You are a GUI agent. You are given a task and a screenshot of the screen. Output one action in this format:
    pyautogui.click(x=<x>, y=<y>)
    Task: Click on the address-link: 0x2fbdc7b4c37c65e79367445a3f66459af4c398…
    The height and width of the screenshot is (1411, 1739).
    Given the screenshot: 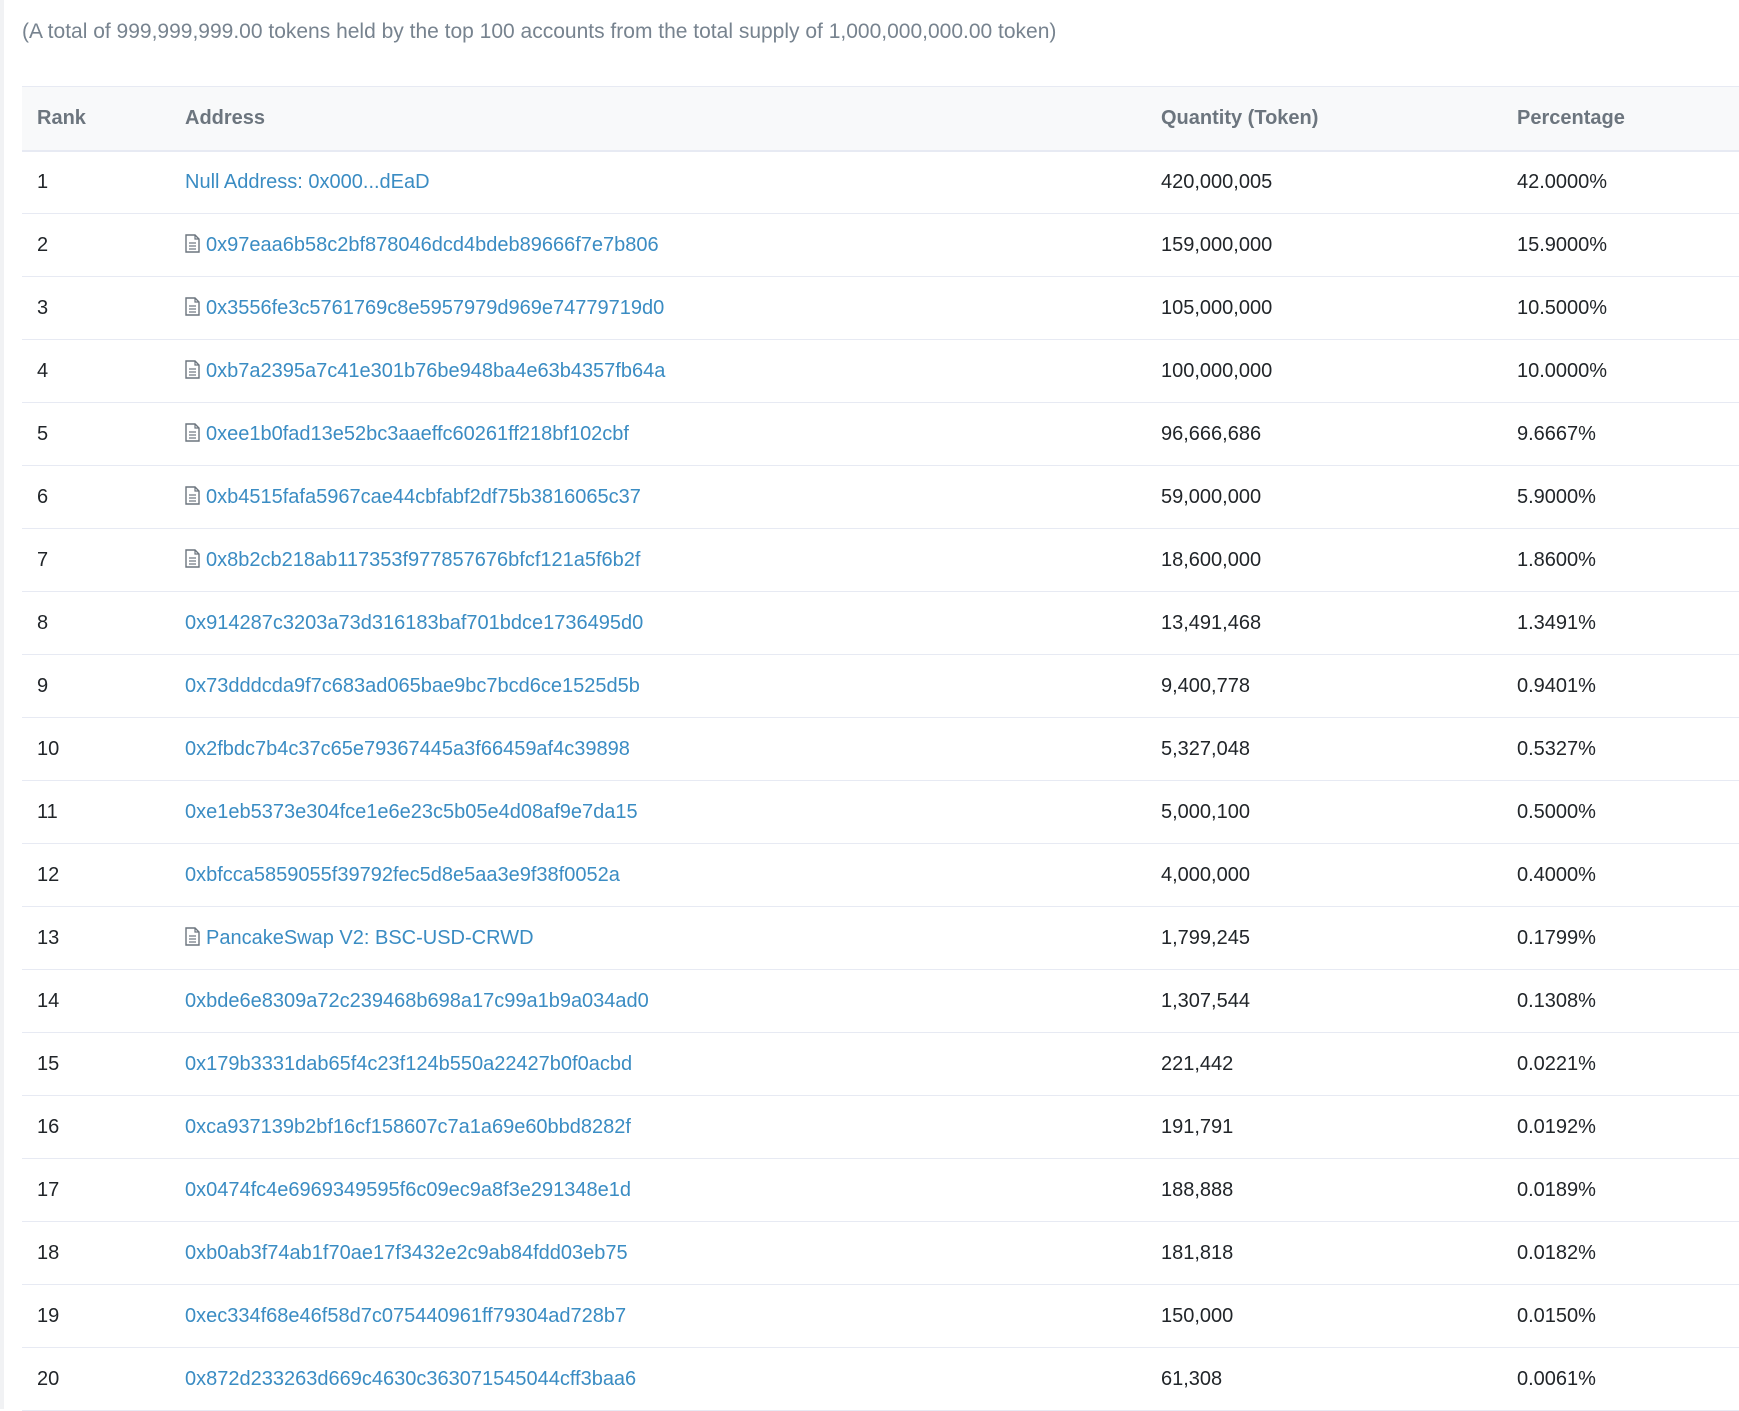 What is the action you would take?
    pyautogui.click(x=407, y=749)
    